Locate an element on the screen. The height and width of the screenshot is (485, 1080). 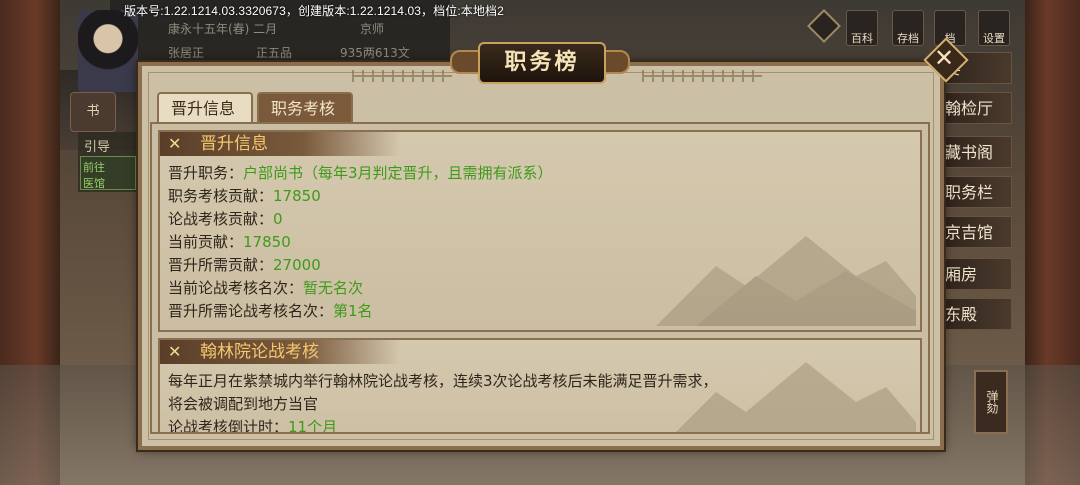
location-text: 京师 is located at coordinates (372, 29).